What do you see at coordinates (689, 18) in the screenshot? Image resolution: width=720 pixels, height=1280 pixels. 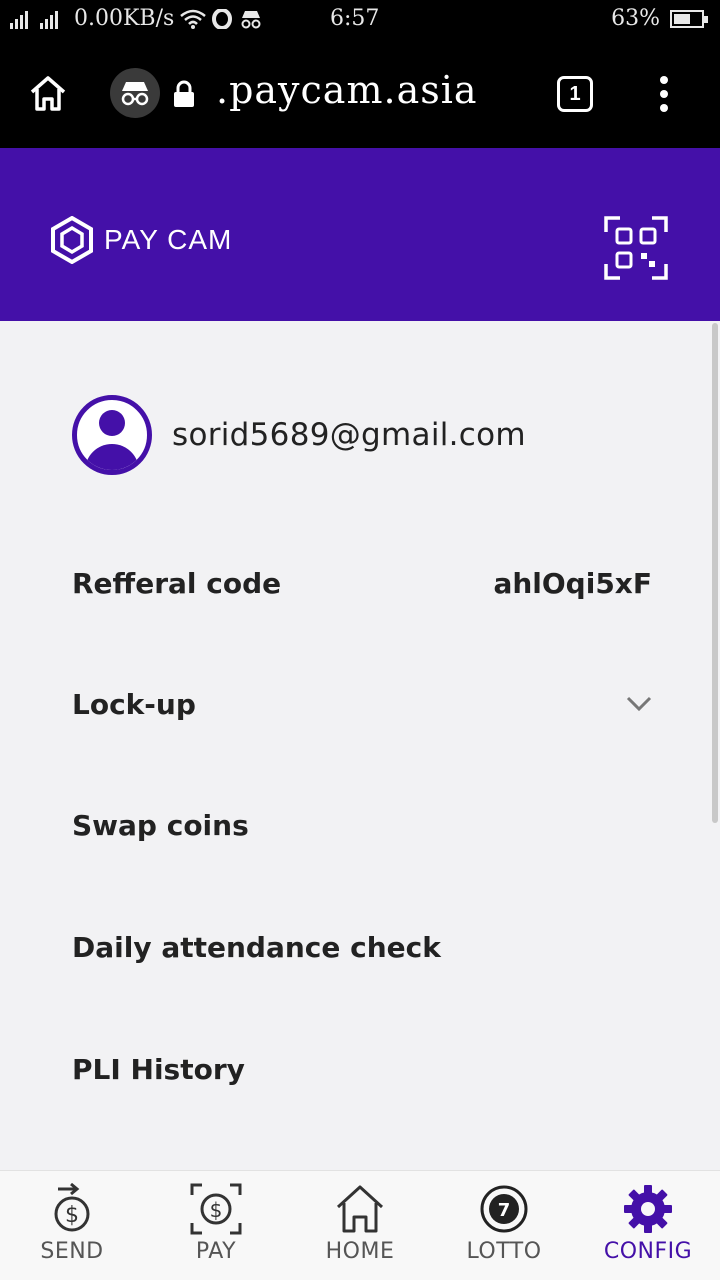 I see `battery-icon` at bounding box center [689, 18].